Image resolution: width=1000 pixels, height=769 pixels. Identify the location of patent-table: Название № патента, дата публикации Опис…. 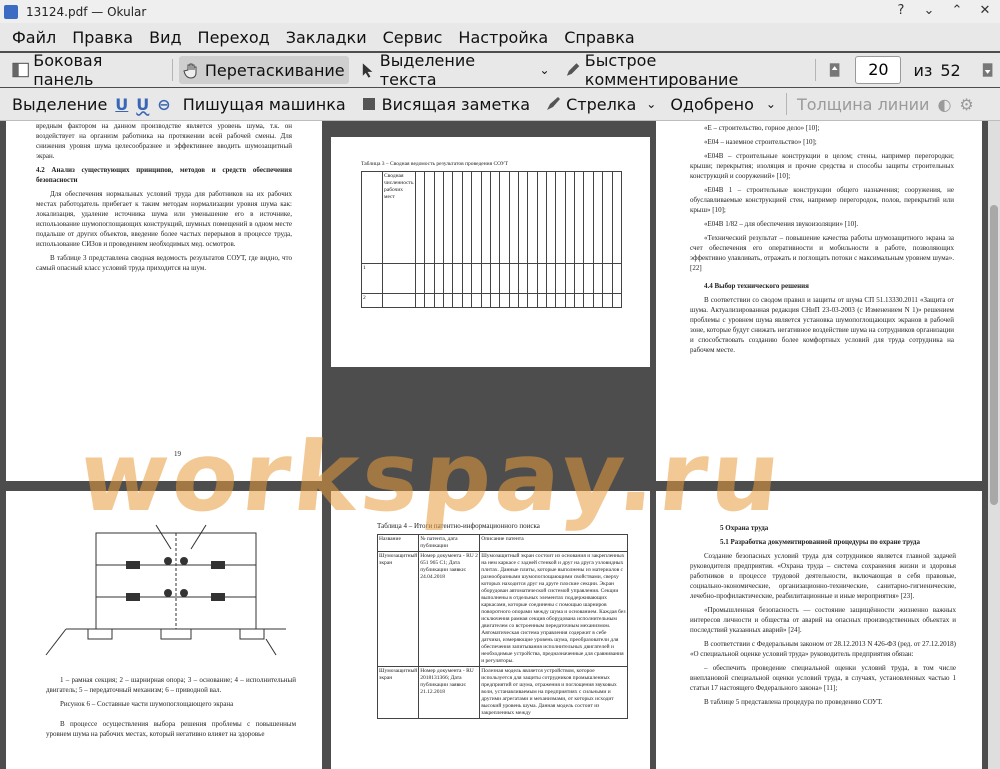
(502, 626).